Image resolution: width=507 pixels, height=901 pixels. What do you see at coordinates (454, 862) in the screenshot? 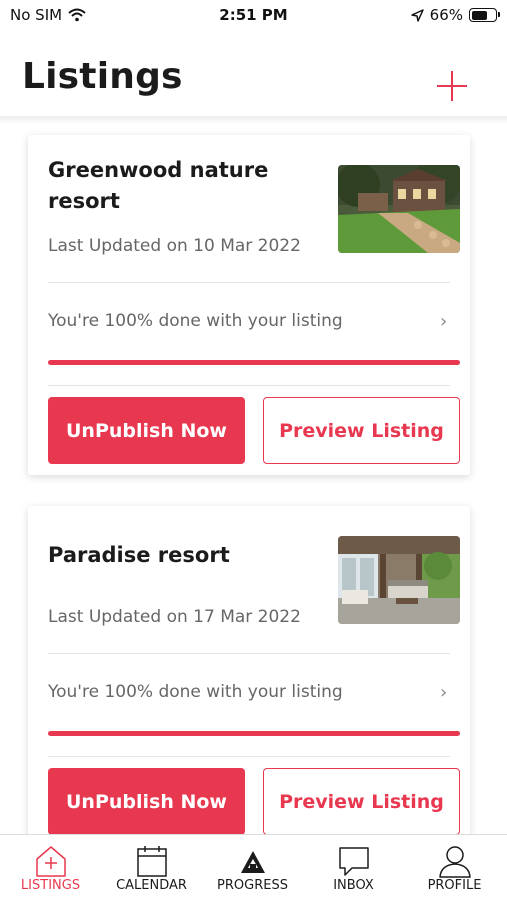
I see `person-icon` at bounding box center [454, 862].